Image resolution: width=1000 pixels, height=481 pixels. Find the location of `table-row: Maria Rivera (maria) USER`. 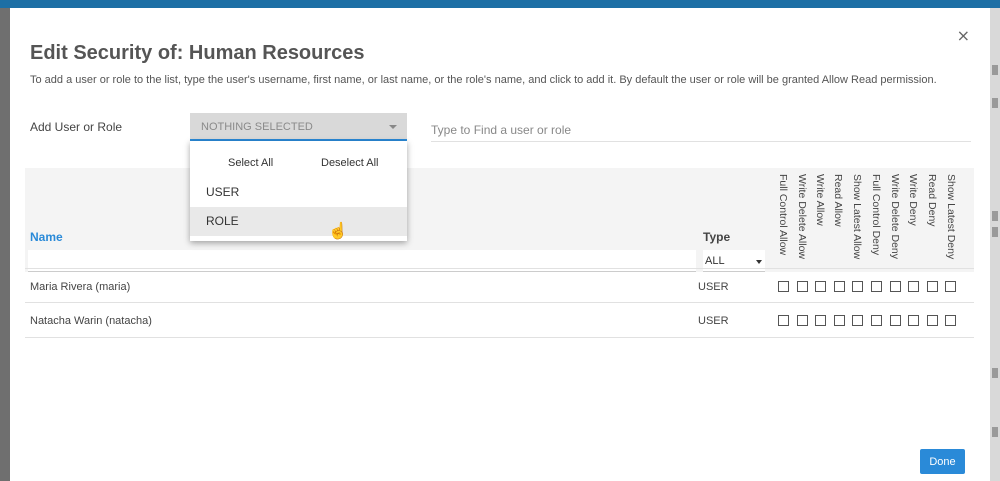

table-row: Maria Rivera (maria) USER is located at coordinates (499, 285).